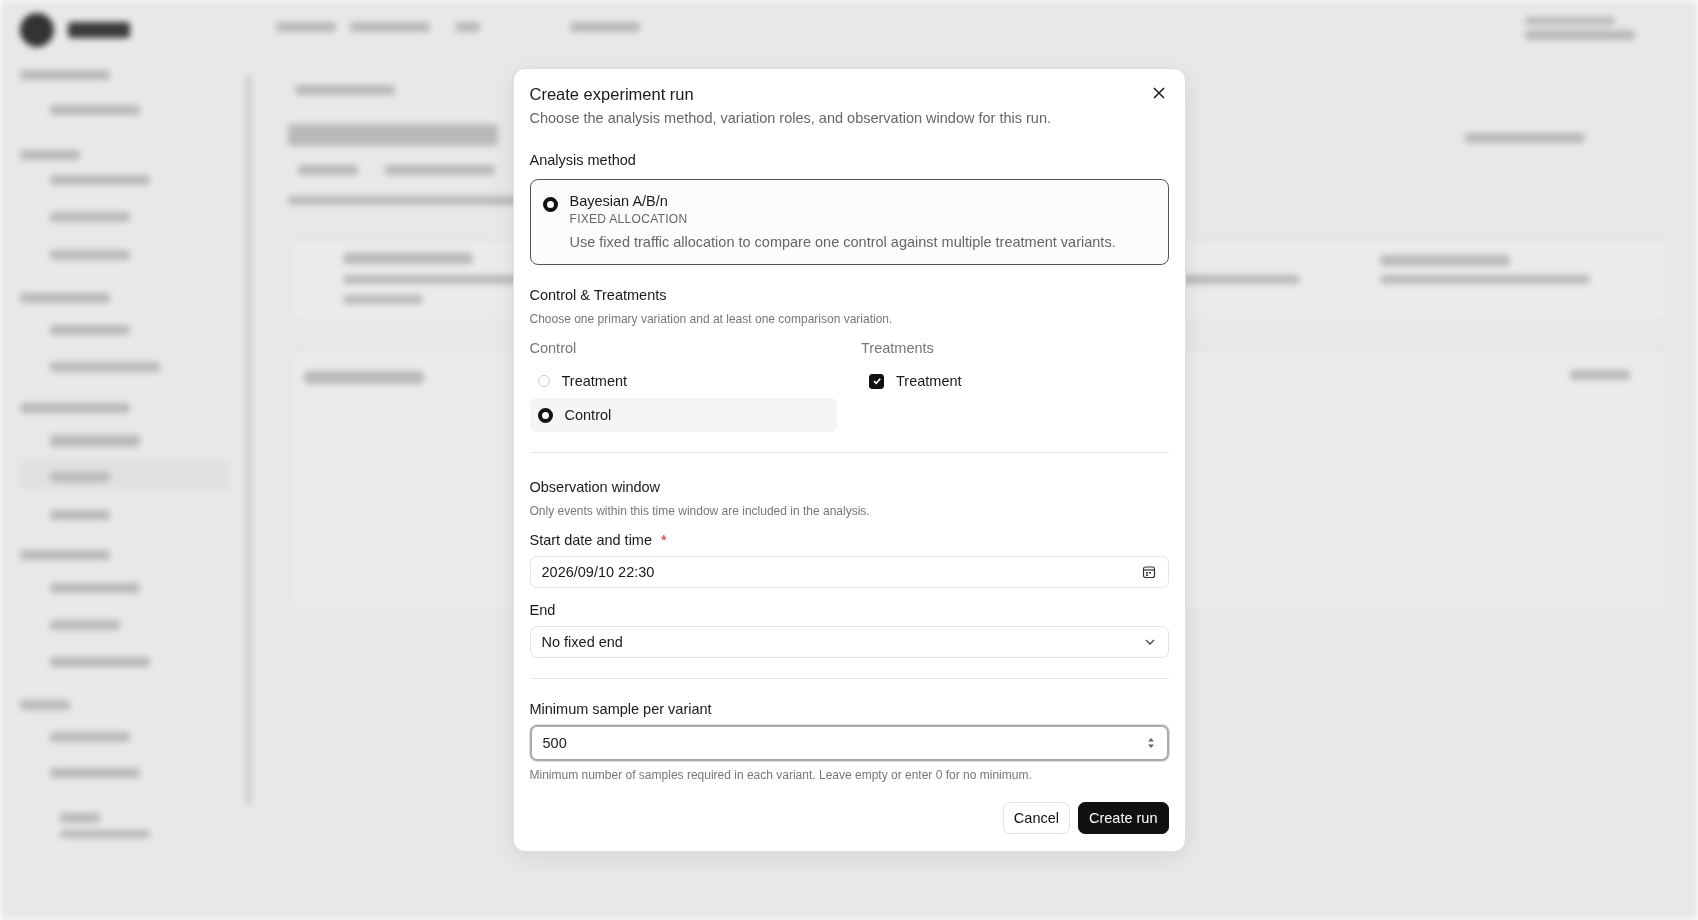  What do you see at coordinates (619, 201) in the screenshot?
I see `option-title: Bayesian A/B/n` at bounding box center [619, 201].